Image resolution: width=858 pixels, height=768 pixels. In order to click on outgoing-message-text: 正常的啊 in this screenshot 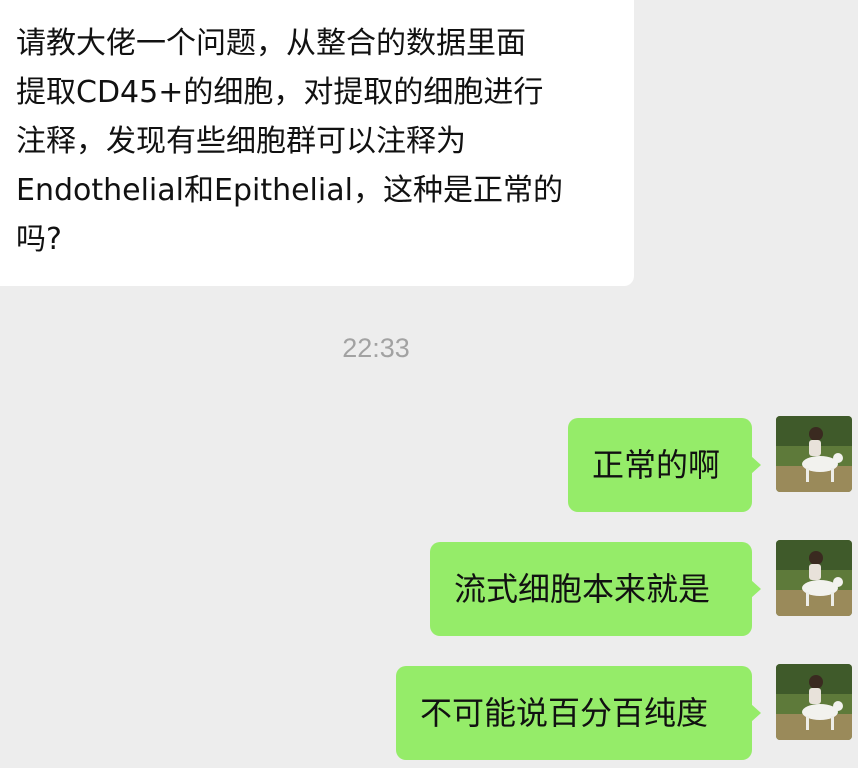, I will do `click(656, 465)`.